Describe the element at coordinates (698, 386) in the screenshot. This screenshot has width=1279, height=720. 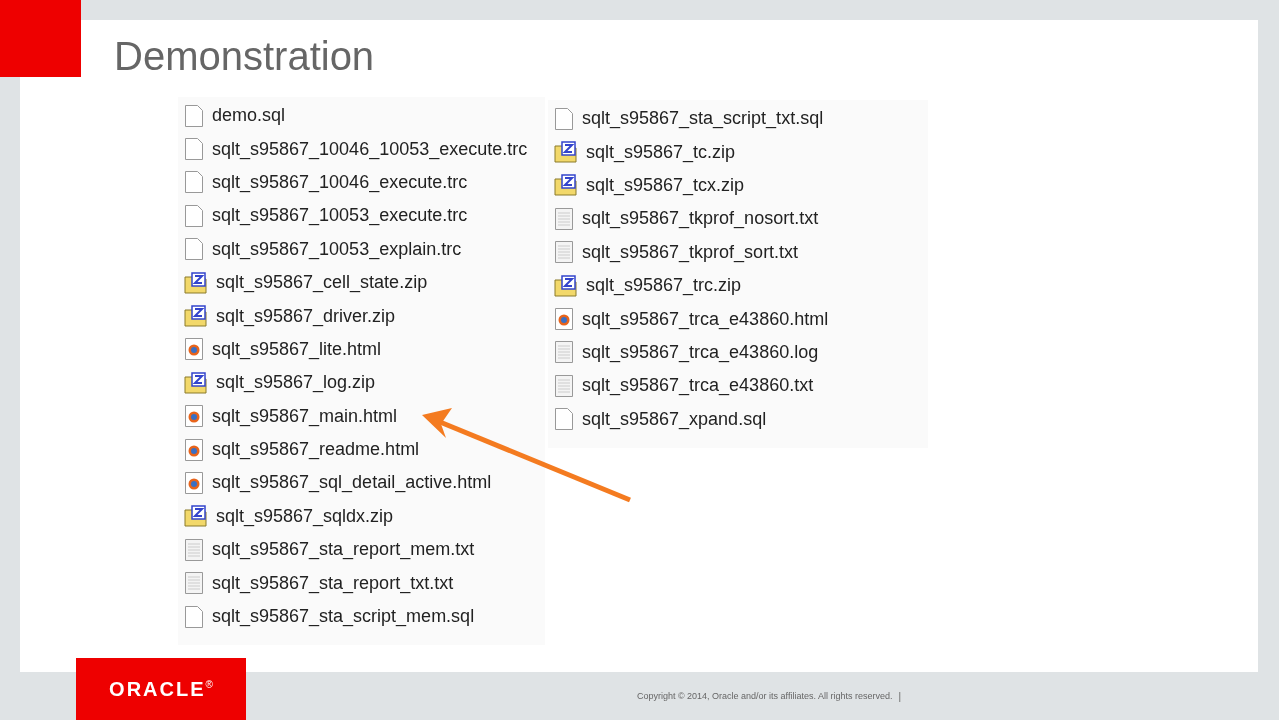
I see `file-name: sqlt_s95867_trca_e43860.txt` at that location.